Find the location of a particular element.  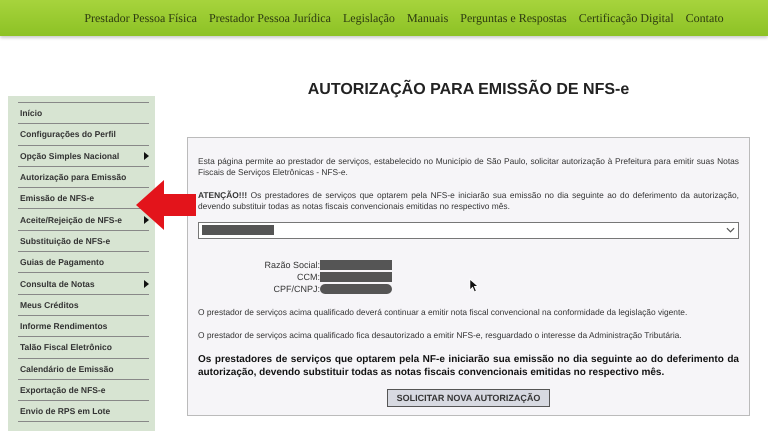

menu-item: Informe Rendimentos is located at coordinates (63, 326).